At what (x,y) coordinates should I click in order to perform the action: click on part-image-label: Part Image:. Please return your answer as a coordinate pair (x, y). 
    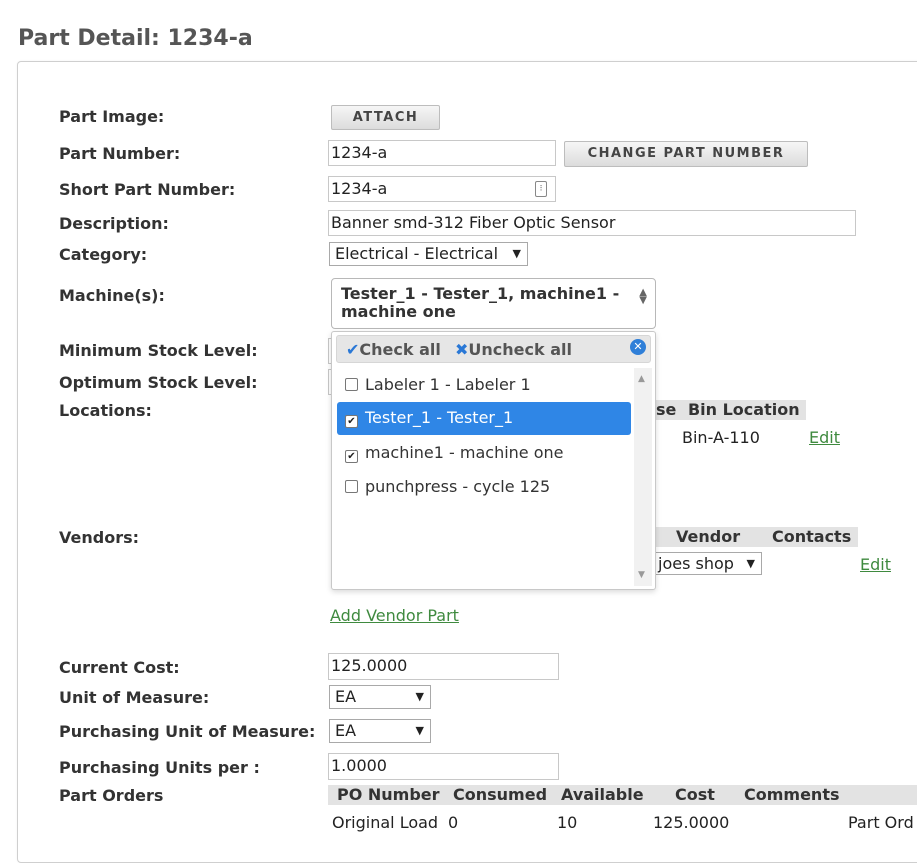
    Looking at the image, I should click on (112, 116).